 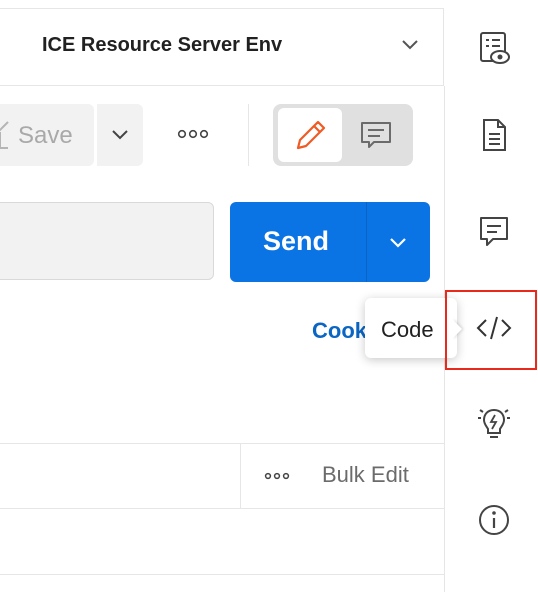 I want to click on toolbar-divider, so click(x=248, y=135).